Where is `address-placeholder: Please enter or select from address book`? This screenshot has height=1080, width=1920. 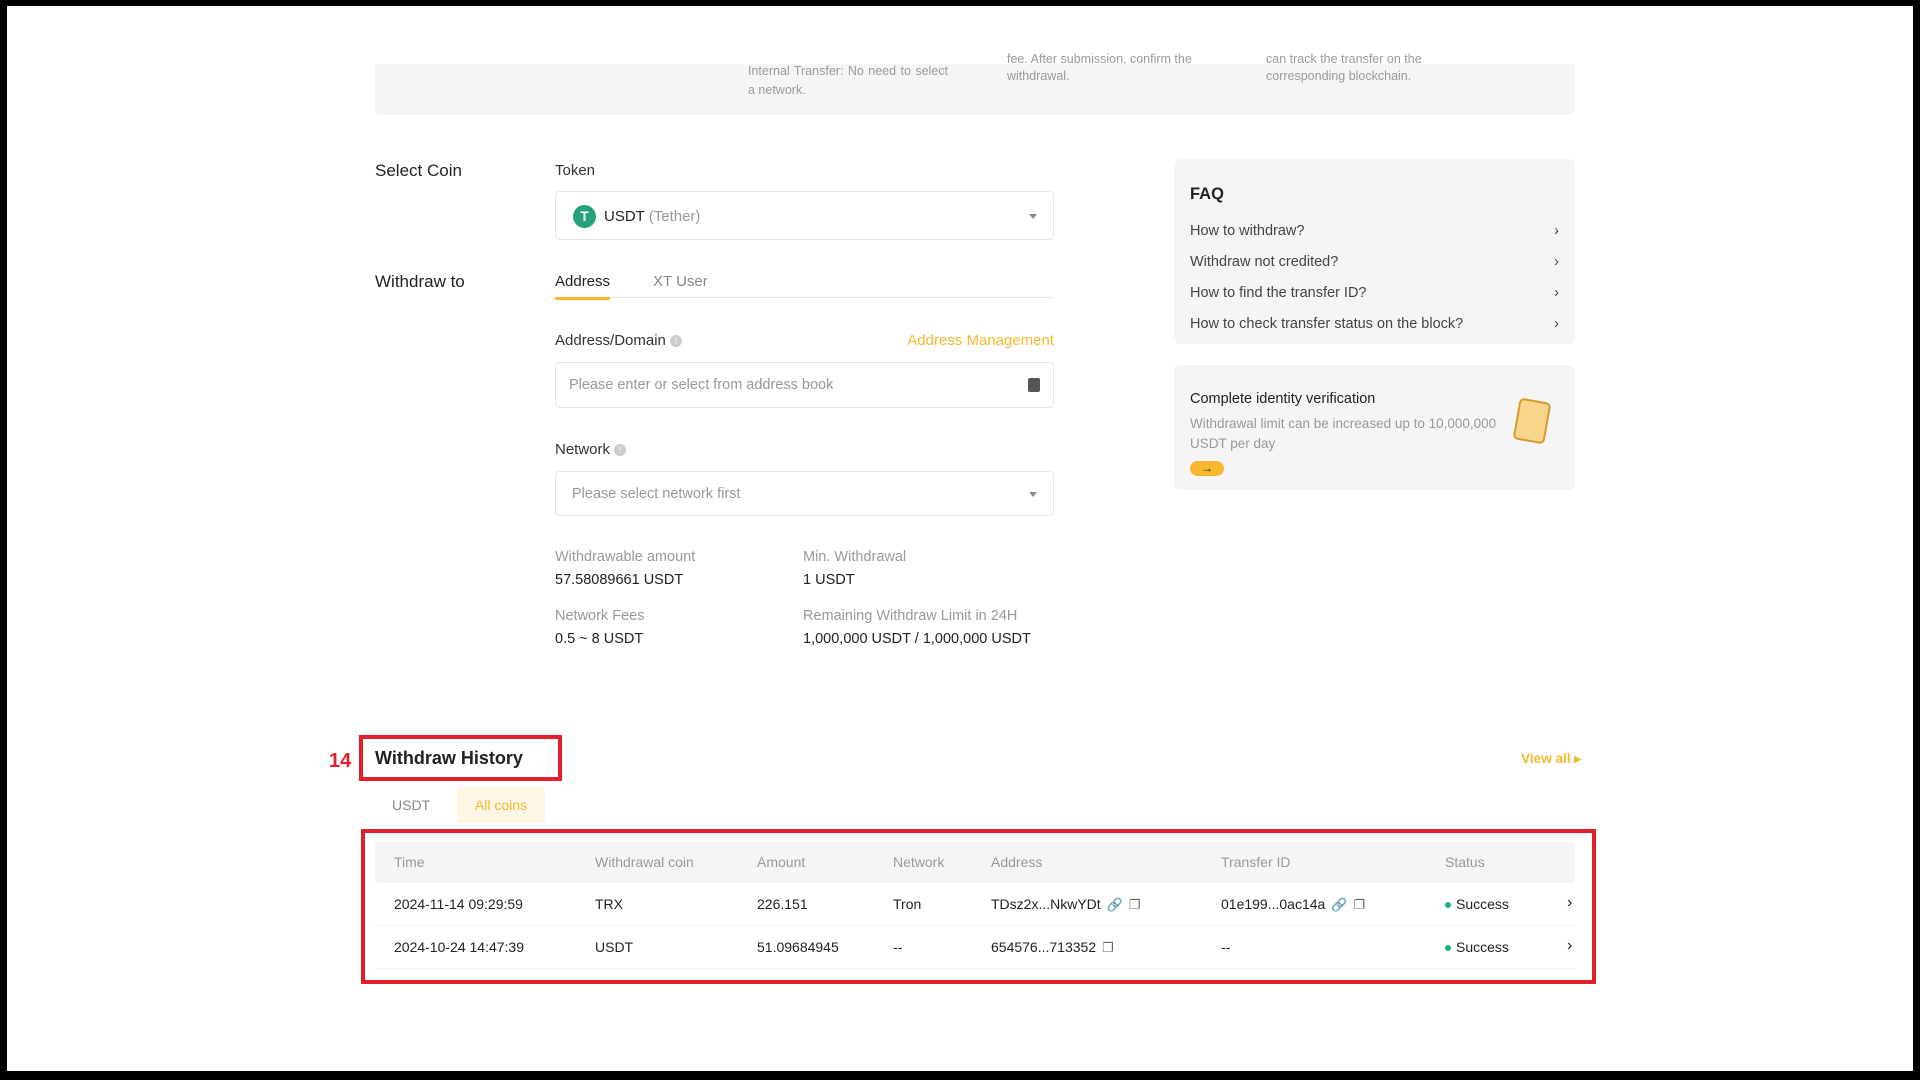 address-placeholder: Please enter or select from address book is located at coordinates (701, 385).